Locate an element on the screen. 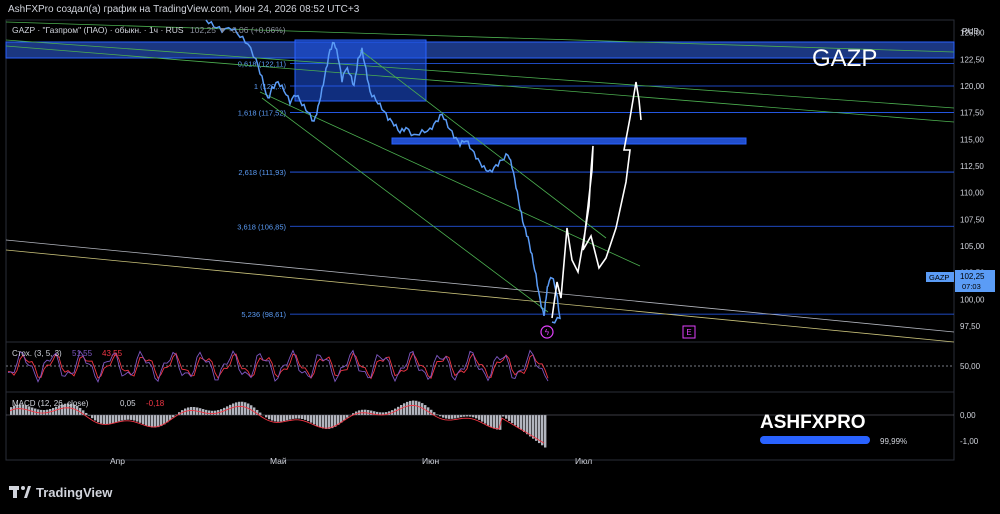 The height and width of the screenshot is (514, 1000). symbol-change: 102,25 ▼ -0,06 (+0,06%) is located at coordinates (238, 30).